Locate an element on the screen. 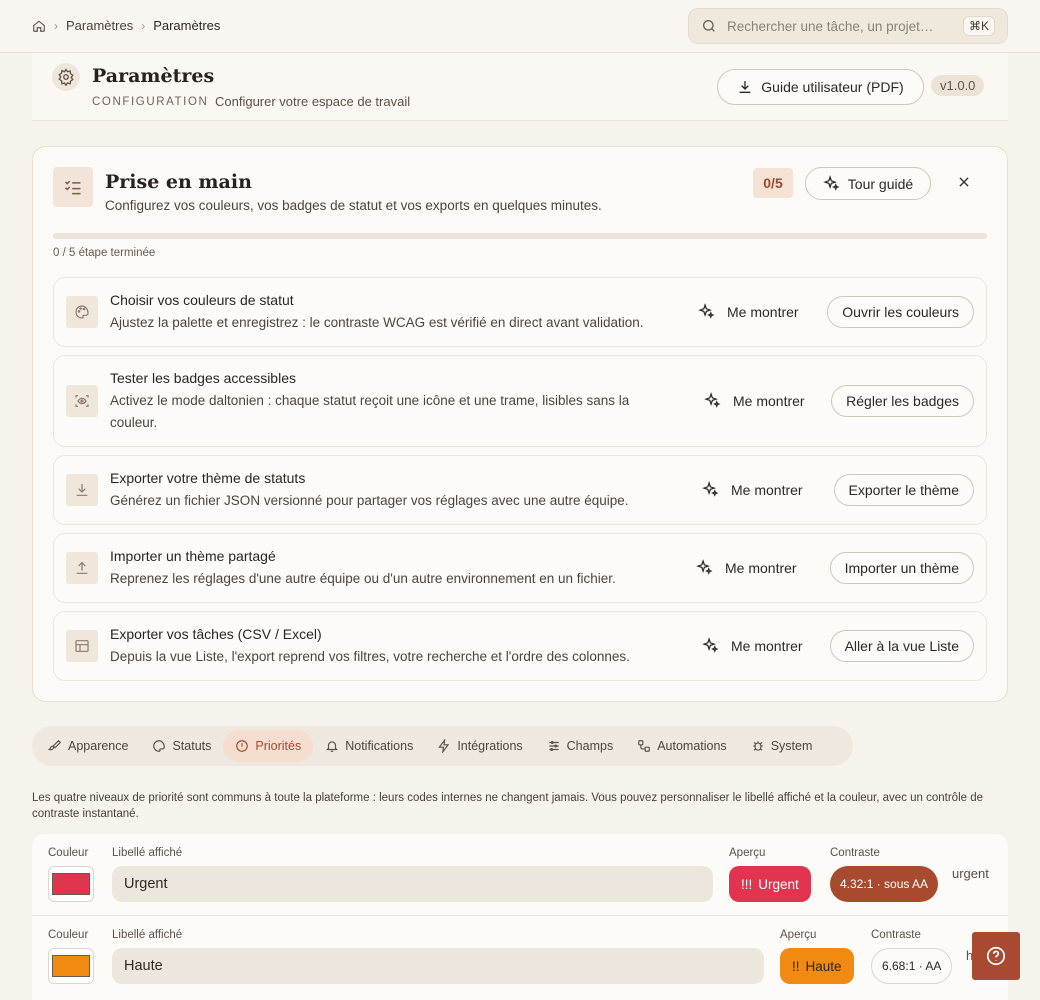 Image resolution: width=1040 pixels, height=1000 pixels. guided-tour-button: Tour guidé is located at coordinates (868, 183).